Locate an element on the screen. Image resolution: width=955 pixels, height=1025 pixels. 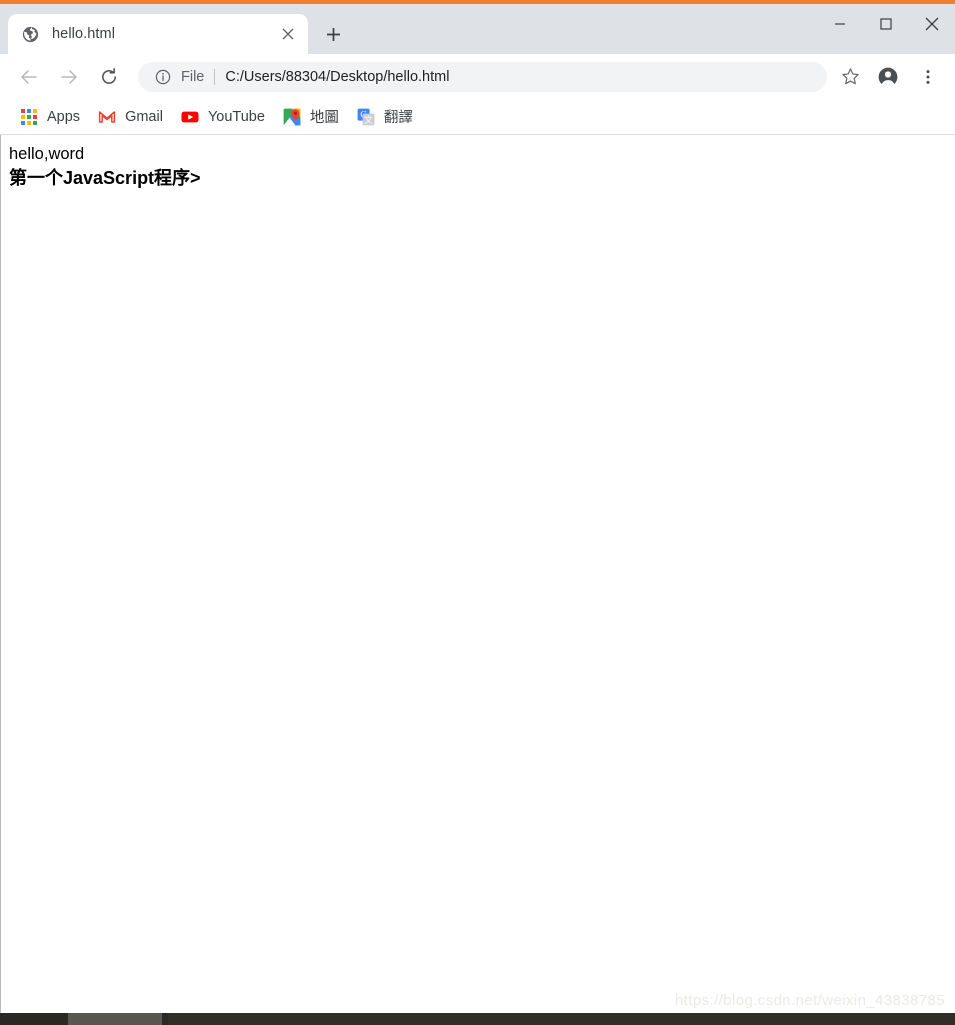
bookmark-label: Gmail is located at coordinates (144, 116).